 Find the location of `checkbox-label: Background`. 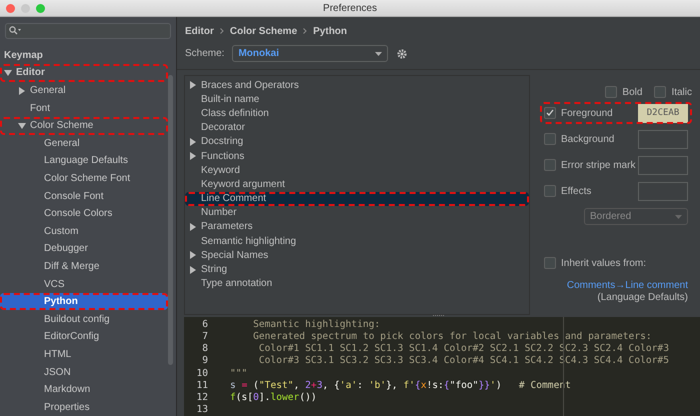

checkbox-label: Background is located at coordinates (587, 139).